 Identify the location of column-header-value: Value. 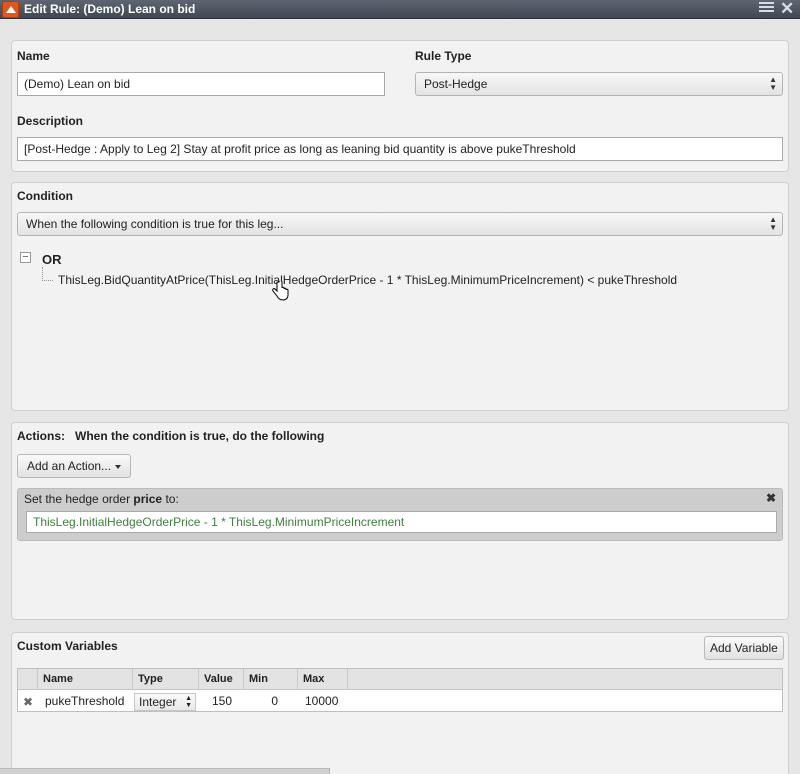
(221, 679).